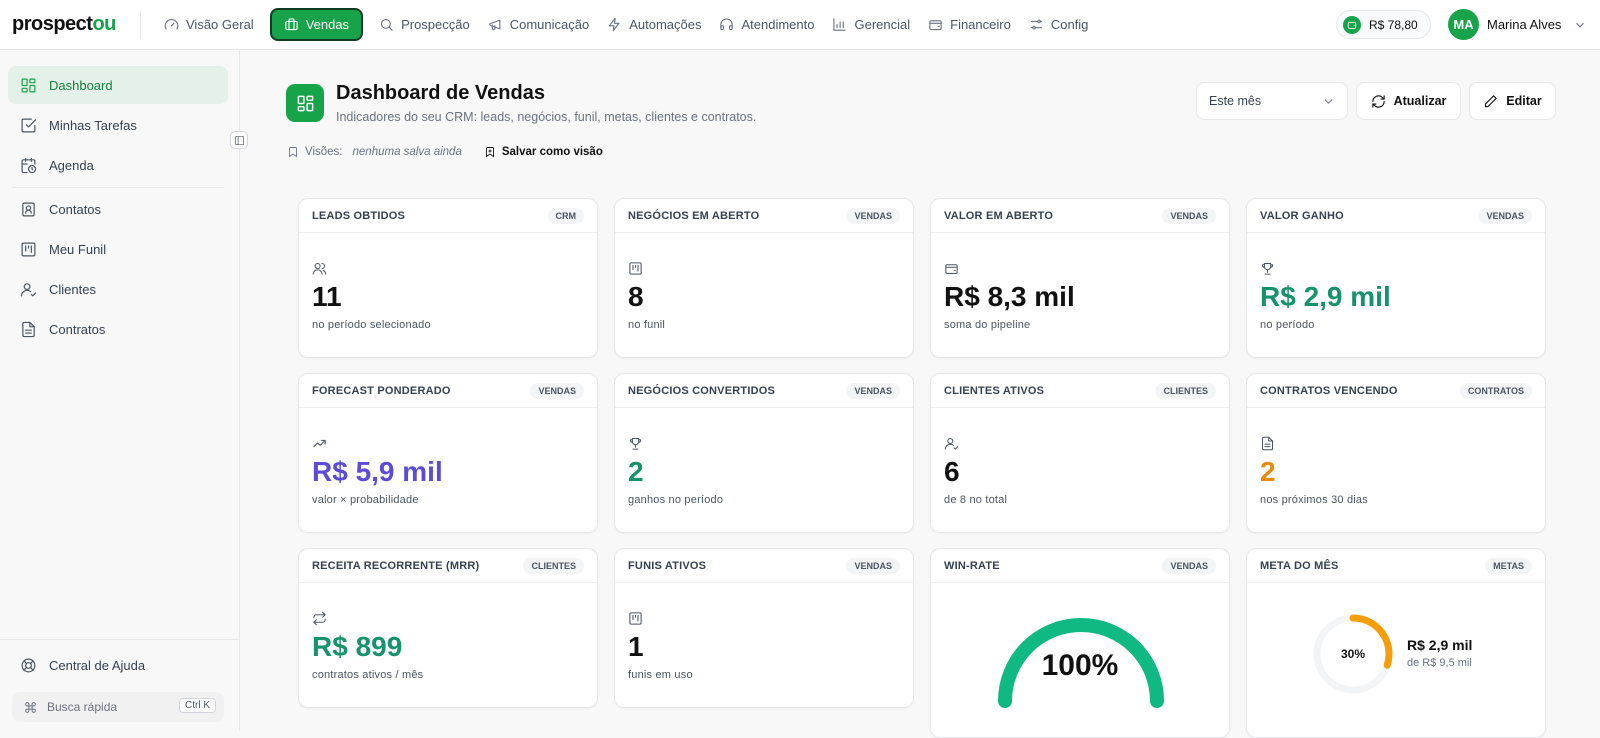  I want to click on gauge-icon, so click(171, 24).